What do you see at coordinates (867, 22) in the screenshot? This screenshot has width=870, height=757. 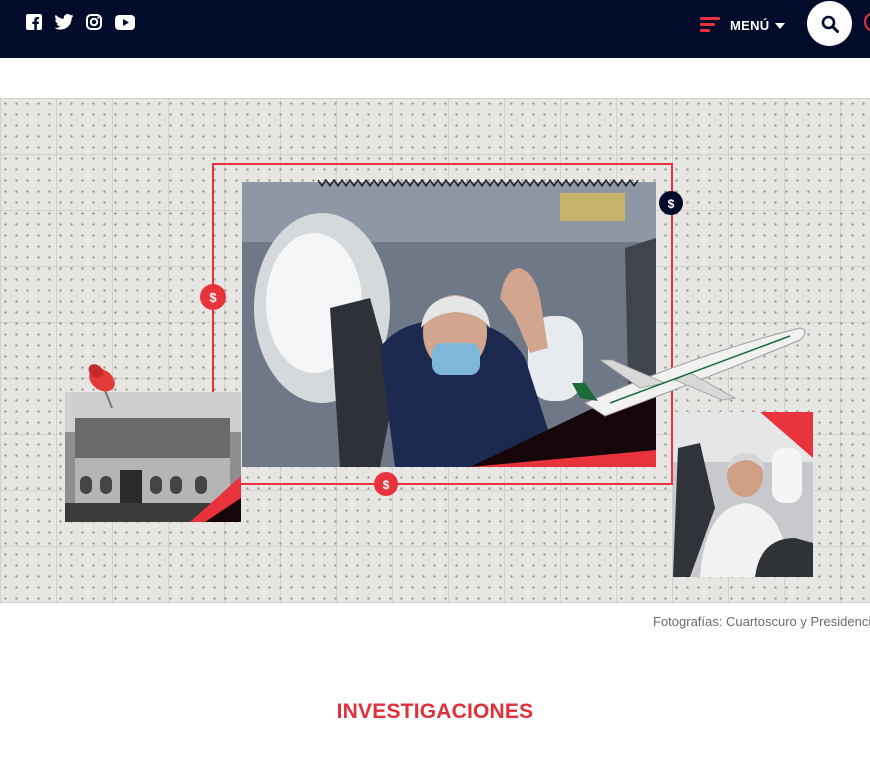 I see `user-account-icon` at bounding box center [867, 22].